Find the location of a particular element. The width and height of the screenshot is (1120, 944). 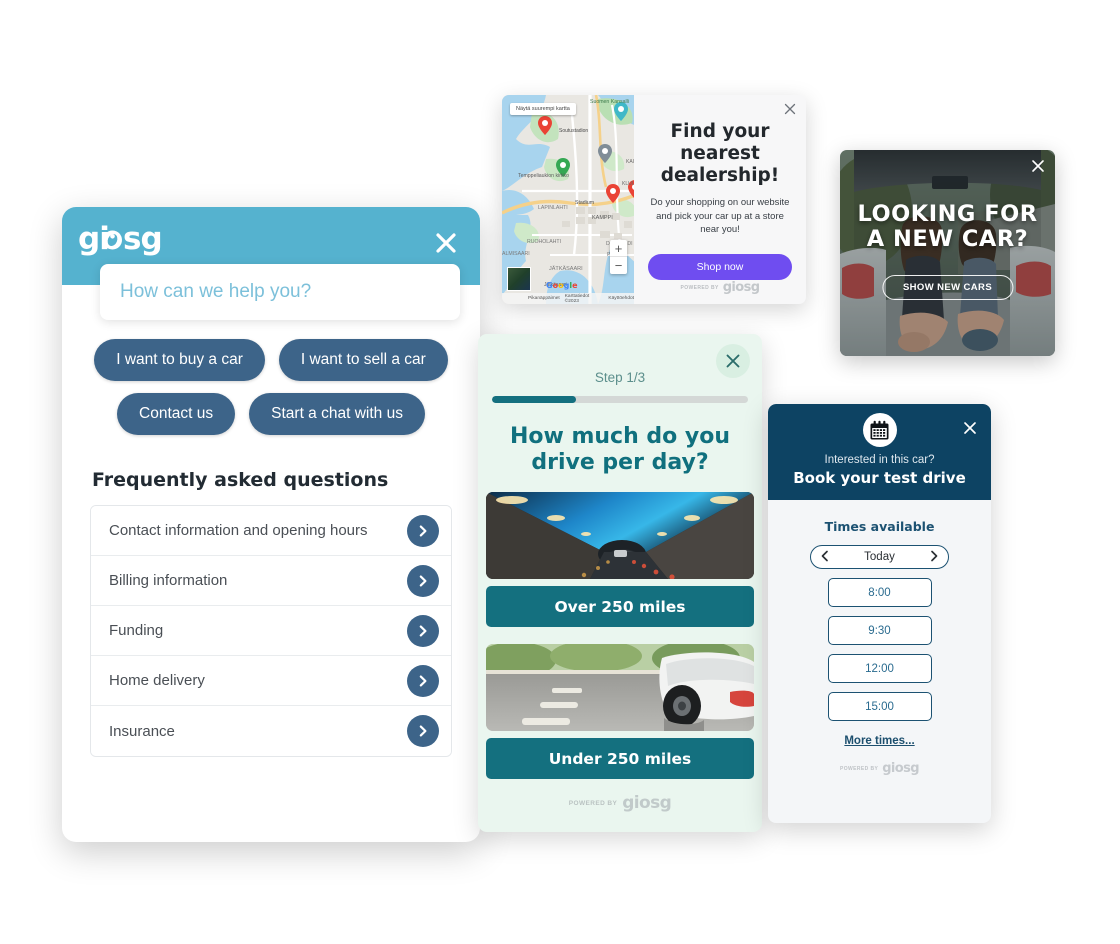

svg-text: KAMPPI is located at coordinates (602, 218).